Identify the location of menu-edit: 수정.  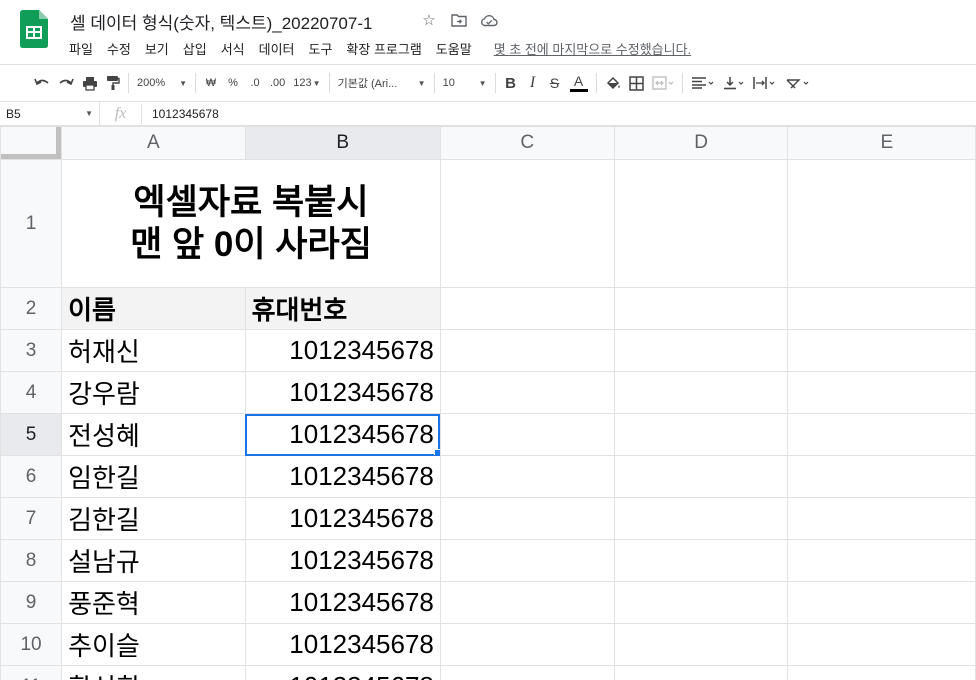
(119, 48).